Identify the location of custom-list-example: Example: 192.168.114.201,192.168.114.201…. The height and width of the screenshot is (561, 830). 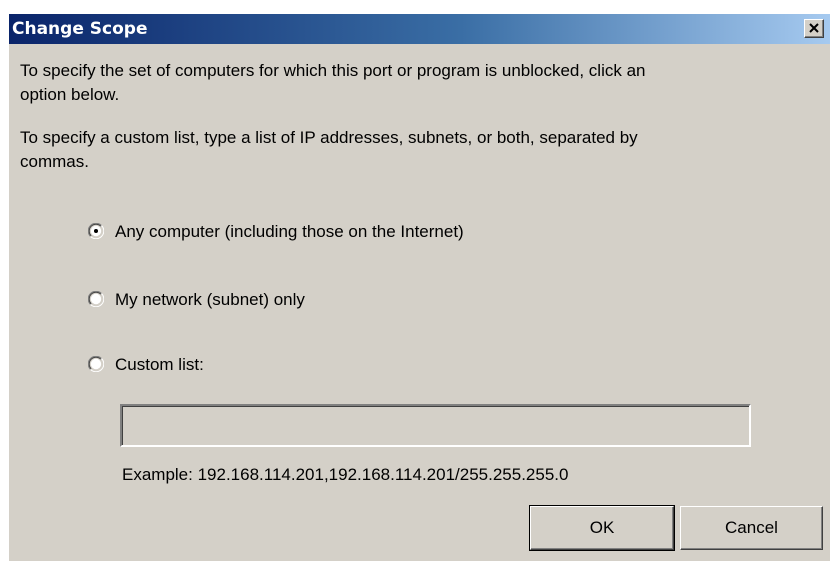
(345, 474).